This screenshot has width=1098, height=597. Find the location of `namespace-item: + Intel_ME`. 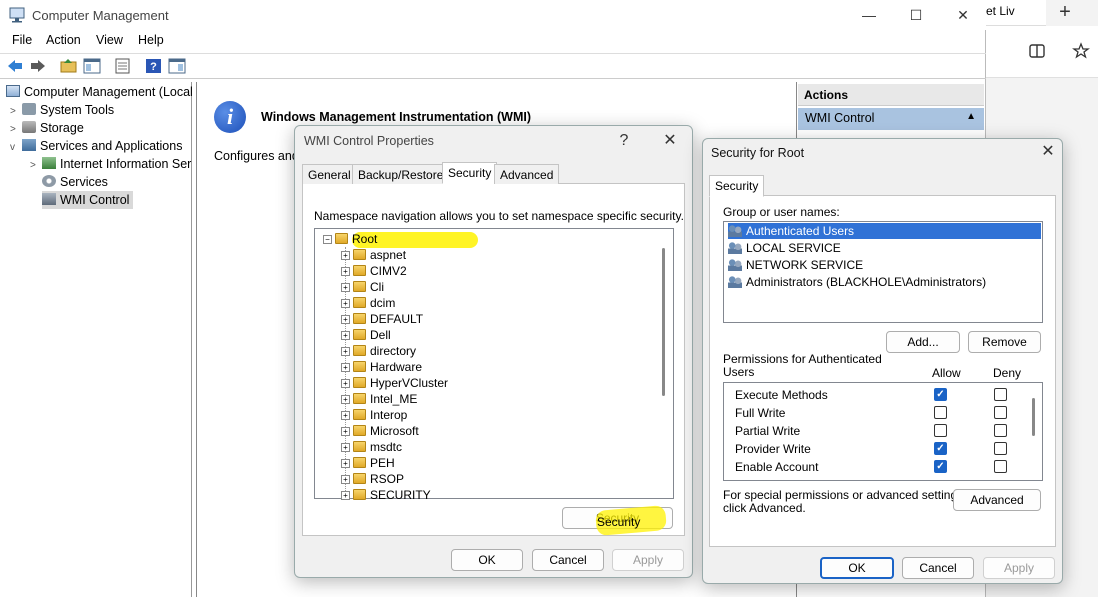

namespace-item: + Intel_ME is located at coordinates (379, 399).